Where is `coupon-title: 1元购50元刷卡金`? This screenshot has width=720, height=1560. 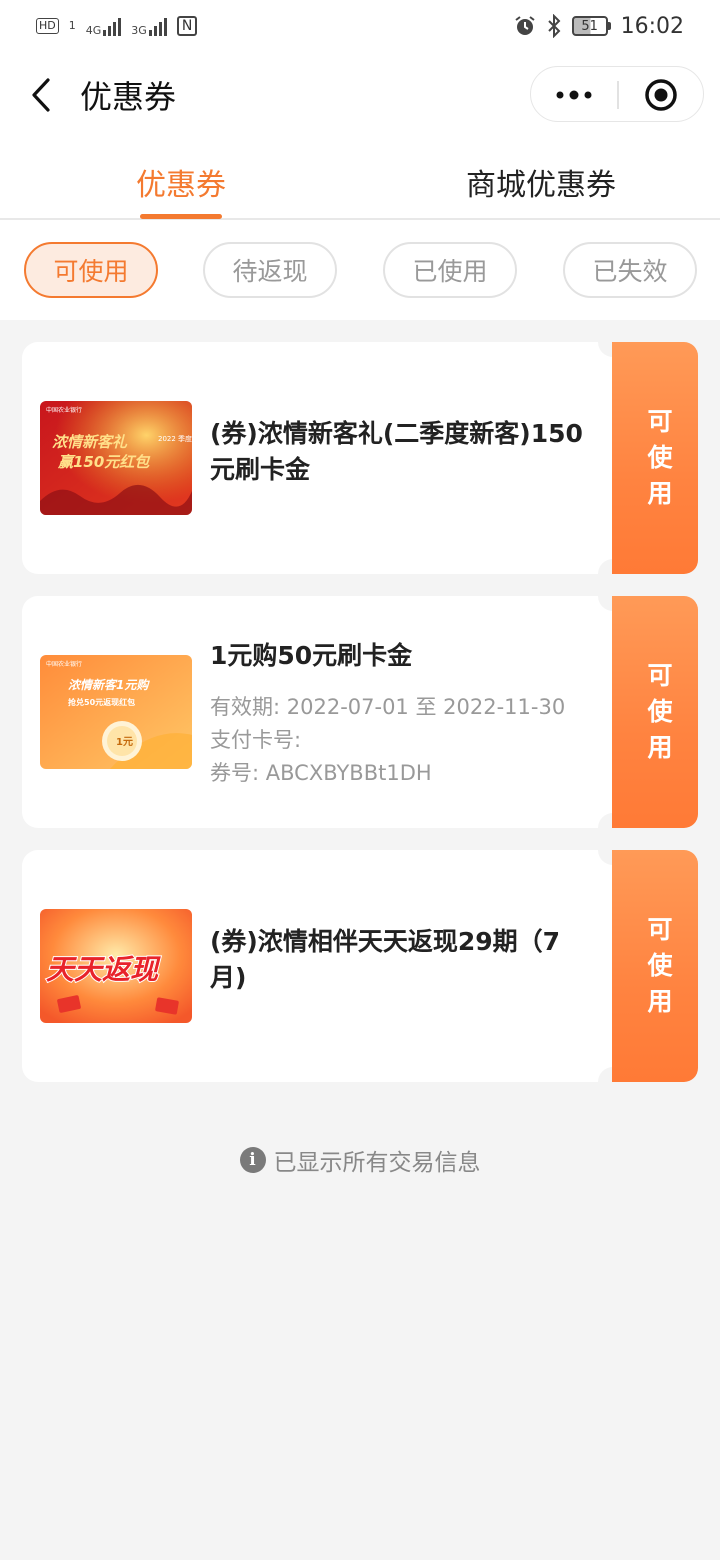
coupon-title: 1元购50元刷卡金 is located at coordinates (311, 655).